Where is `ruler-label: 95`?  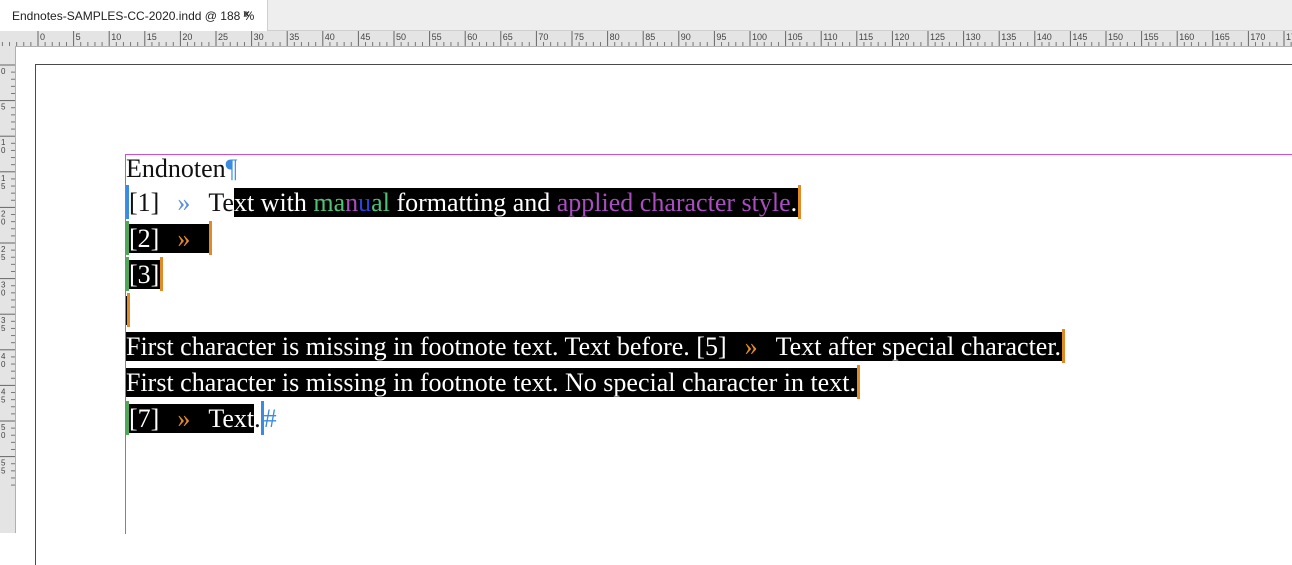
ruler-label: 95 is located at coordinates (721, 37).